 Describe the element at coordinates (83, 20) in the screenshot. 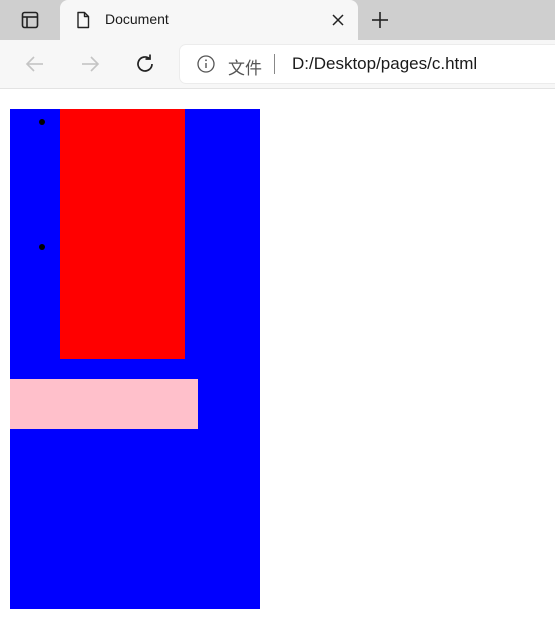

I see `page-icon` at that location.